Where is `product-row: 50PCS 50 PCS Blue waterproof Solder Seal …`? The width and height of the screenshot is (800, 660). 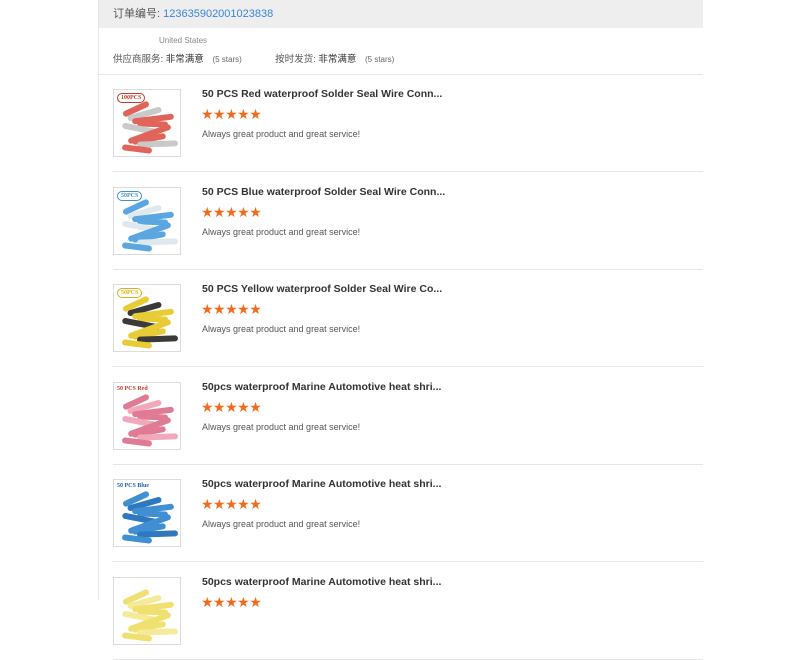
product-row: 50PCS 50 PCS Blue waterproof Solder Seal … is located at coordinates (401, 221).